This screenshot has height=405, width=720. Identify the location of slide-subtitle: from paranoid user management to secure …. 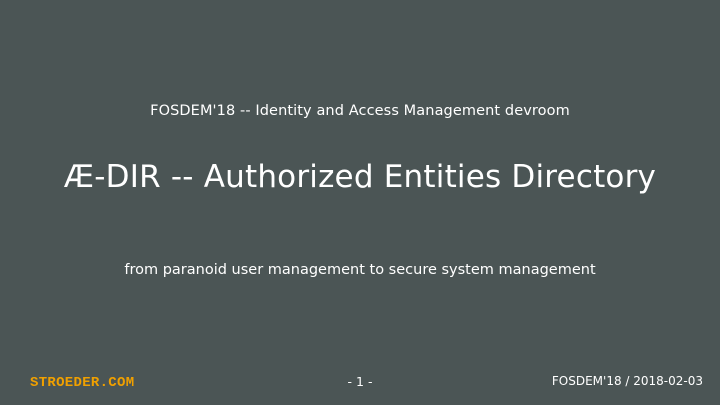
(360, 270).